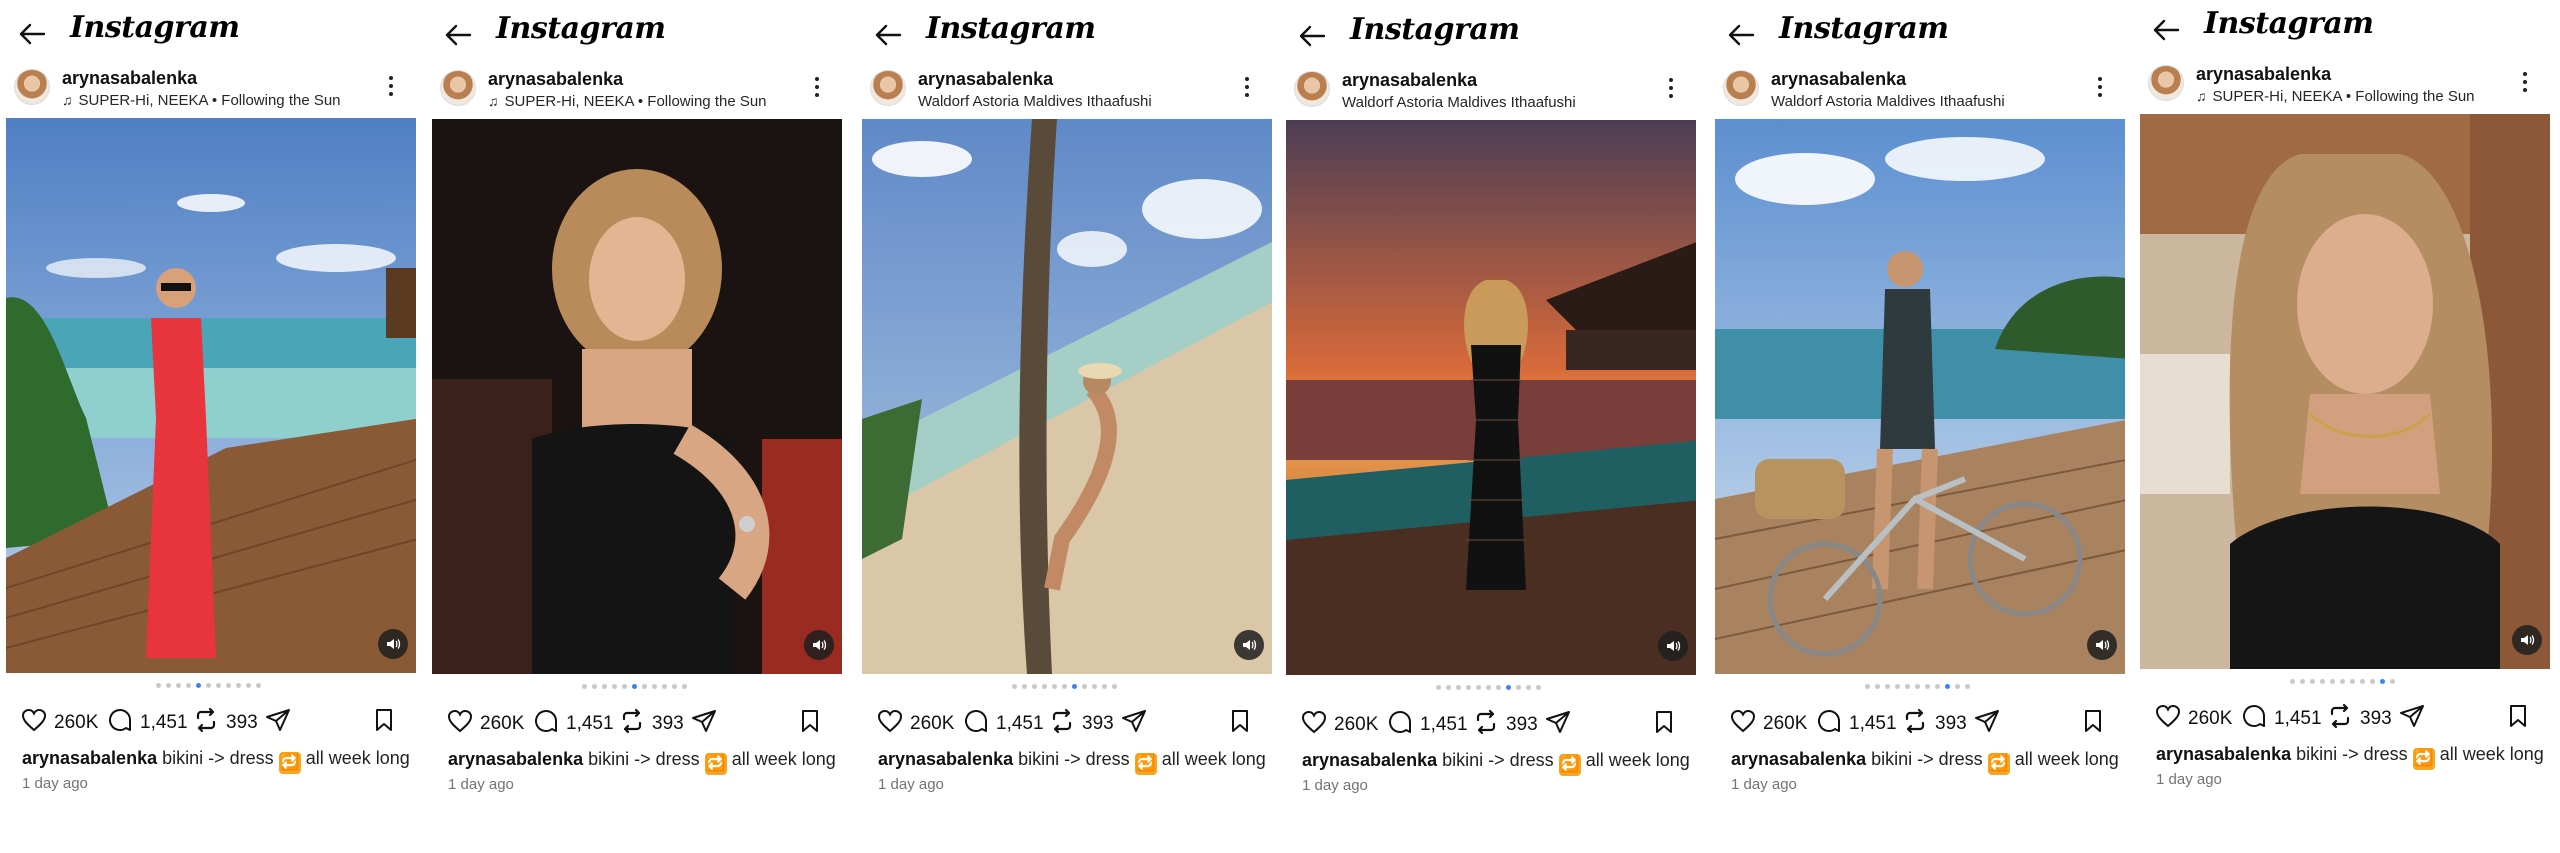 This screenshot has width=2560, height=853. I want to click on comment-icon, so click(1400, 725).